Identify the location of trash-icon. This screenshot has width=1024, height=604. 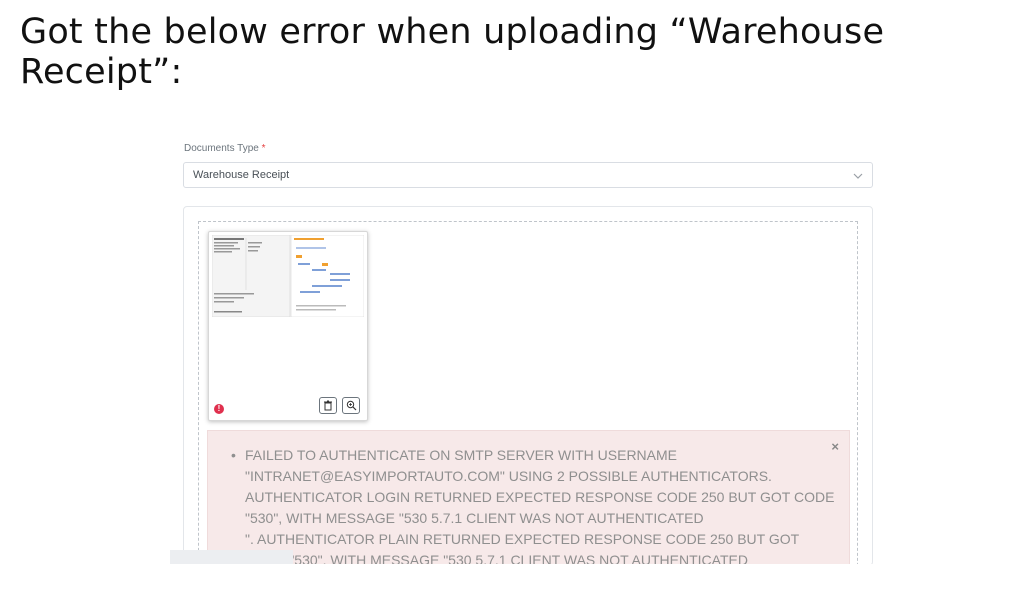
(328, 405).